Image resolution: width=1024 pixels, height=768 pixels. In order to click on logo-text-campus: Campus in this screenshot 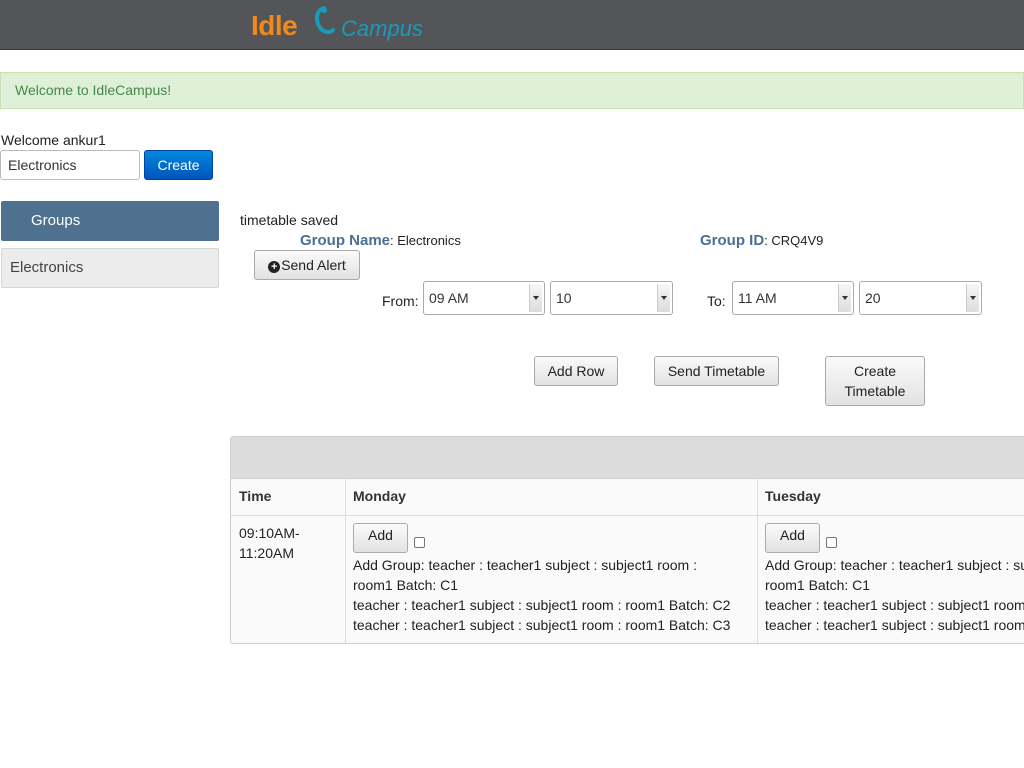, I will do `click(382, 28)`.